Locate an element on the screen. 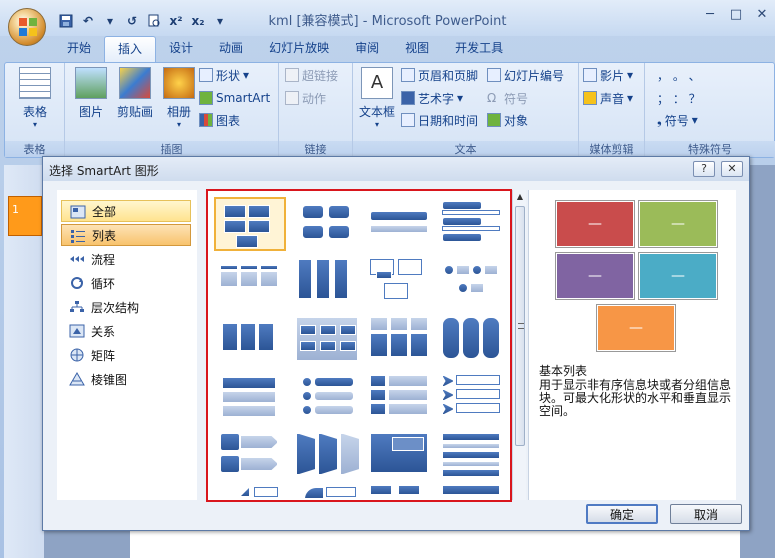  grip-icon is located at coordinates (521, 326).